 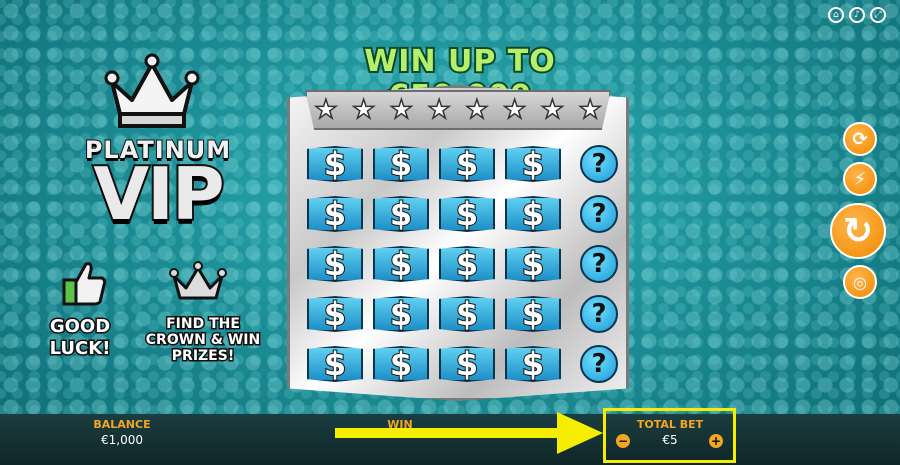 I want to click on find-crown-text: FIND THE CROWN & WIN PRIZES!, so click(x=202, y=340).